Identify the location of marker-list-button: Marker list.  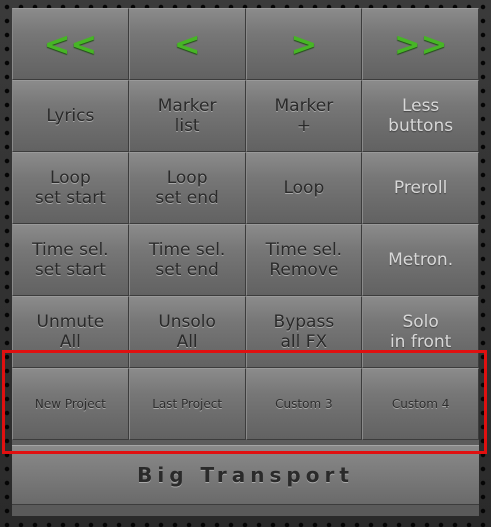
(187, 116).